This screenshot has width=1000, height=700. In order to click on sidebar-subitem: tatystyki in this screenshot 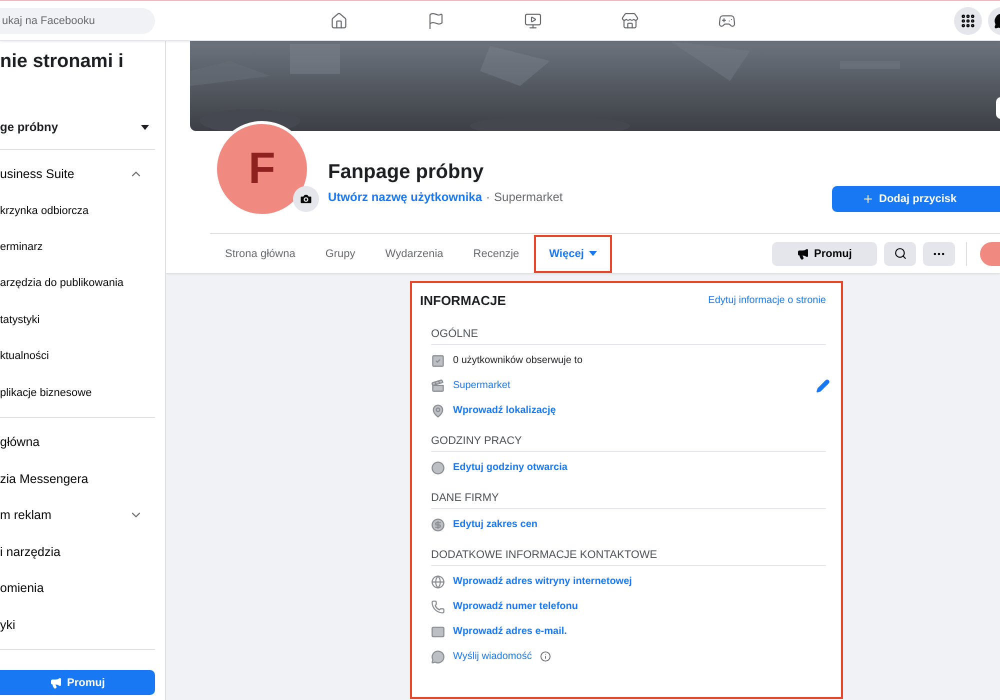, I will do `click(77, 320)`.